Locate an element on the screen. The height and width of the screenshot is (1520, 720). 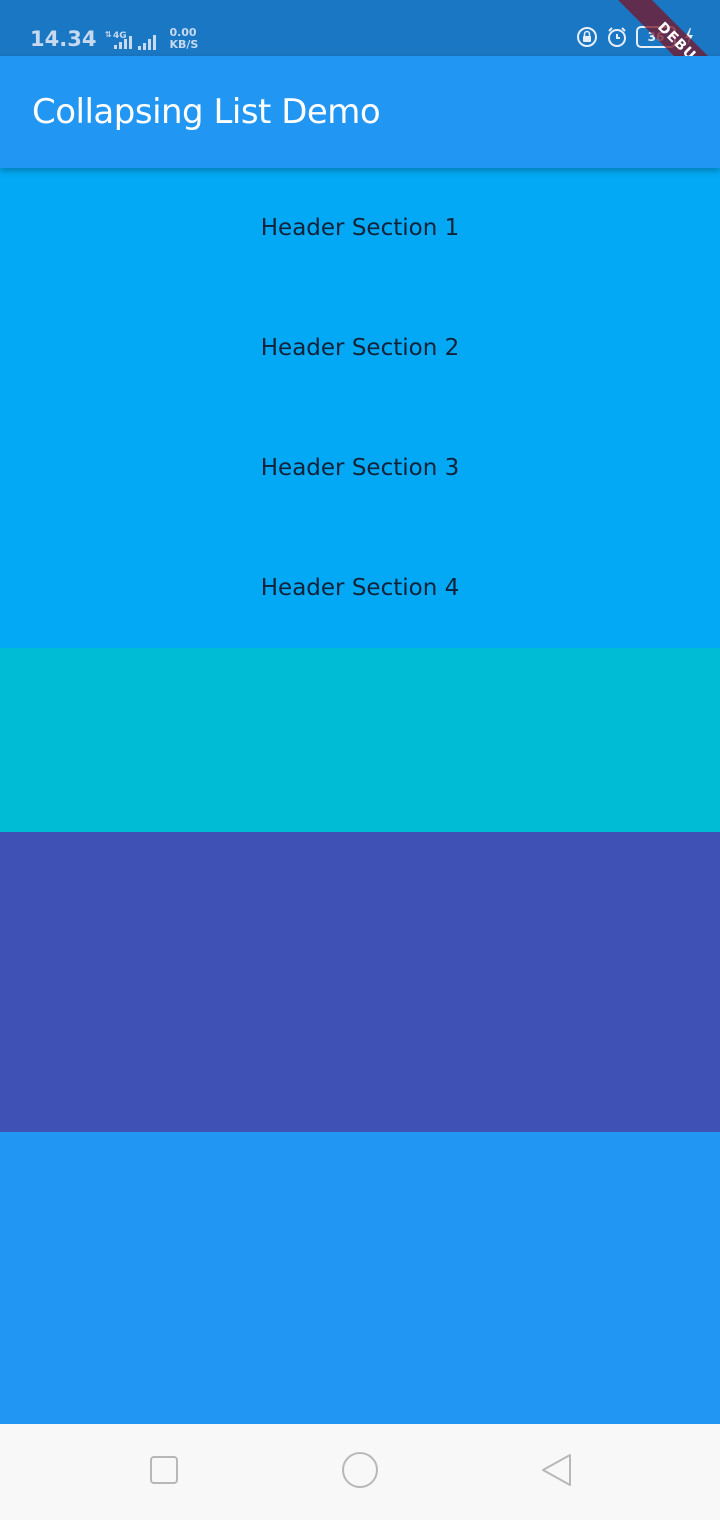
cyan-section is located at coordinates (360, 740).